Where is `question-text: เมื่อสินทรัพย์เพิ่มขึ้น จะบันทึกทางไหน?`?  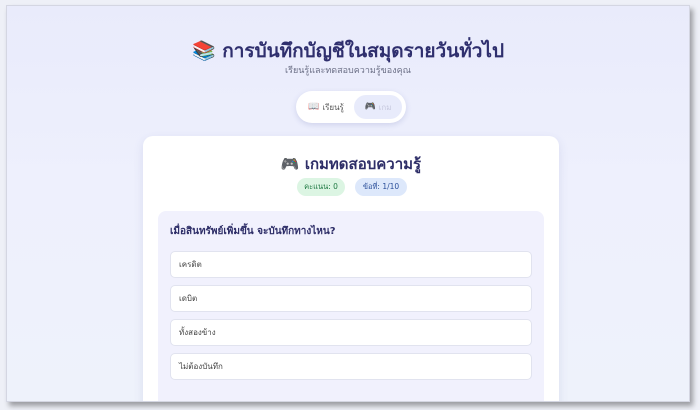
question-text: เมื่อสินทรัพย์เพิ่มขึ้น จะบันทึกทางไหน? is located at coordinates (253, 231).